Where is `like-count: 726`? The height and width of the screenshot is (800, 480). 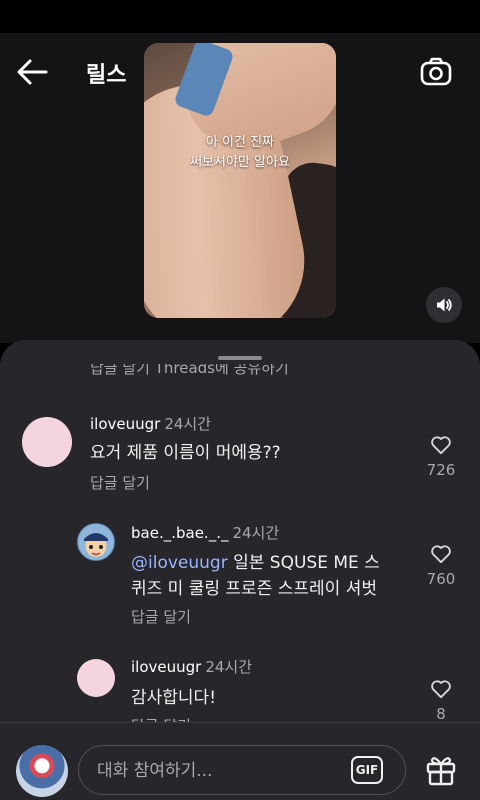
like-count: 726 is located at coordinates (441, 470).